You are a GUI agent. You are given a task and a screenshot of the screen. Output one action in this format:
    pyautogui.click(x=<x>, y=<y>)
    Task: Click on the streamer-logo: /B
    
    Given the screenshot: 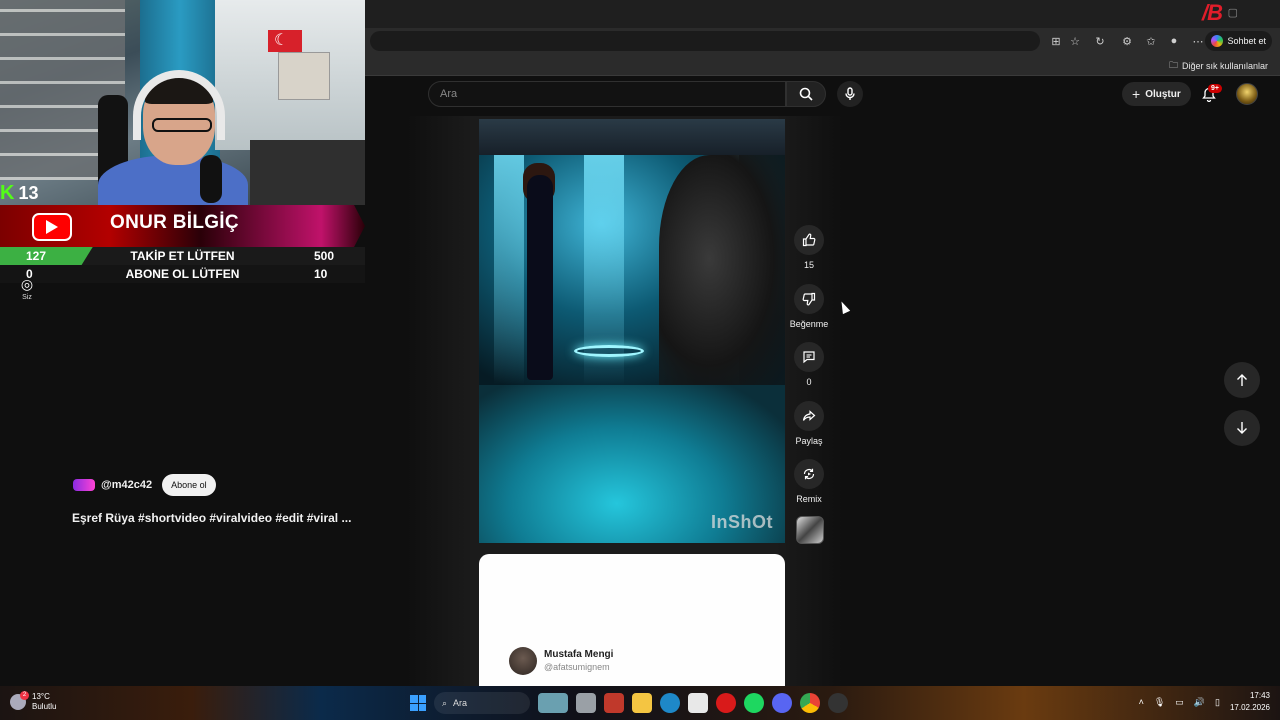 What is the action you would take?
    pyautogui.click(x=1212, y=12)
    